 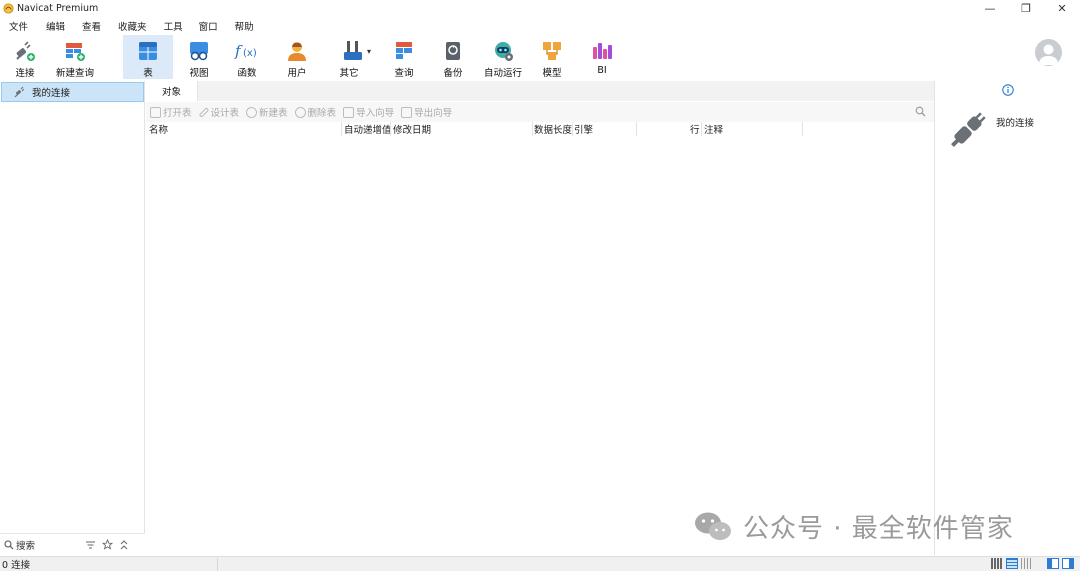 What do you see at coordinates (25, 545) in the screenshot?
I see `search-input: 搜索` at bounding box center [25, 545].